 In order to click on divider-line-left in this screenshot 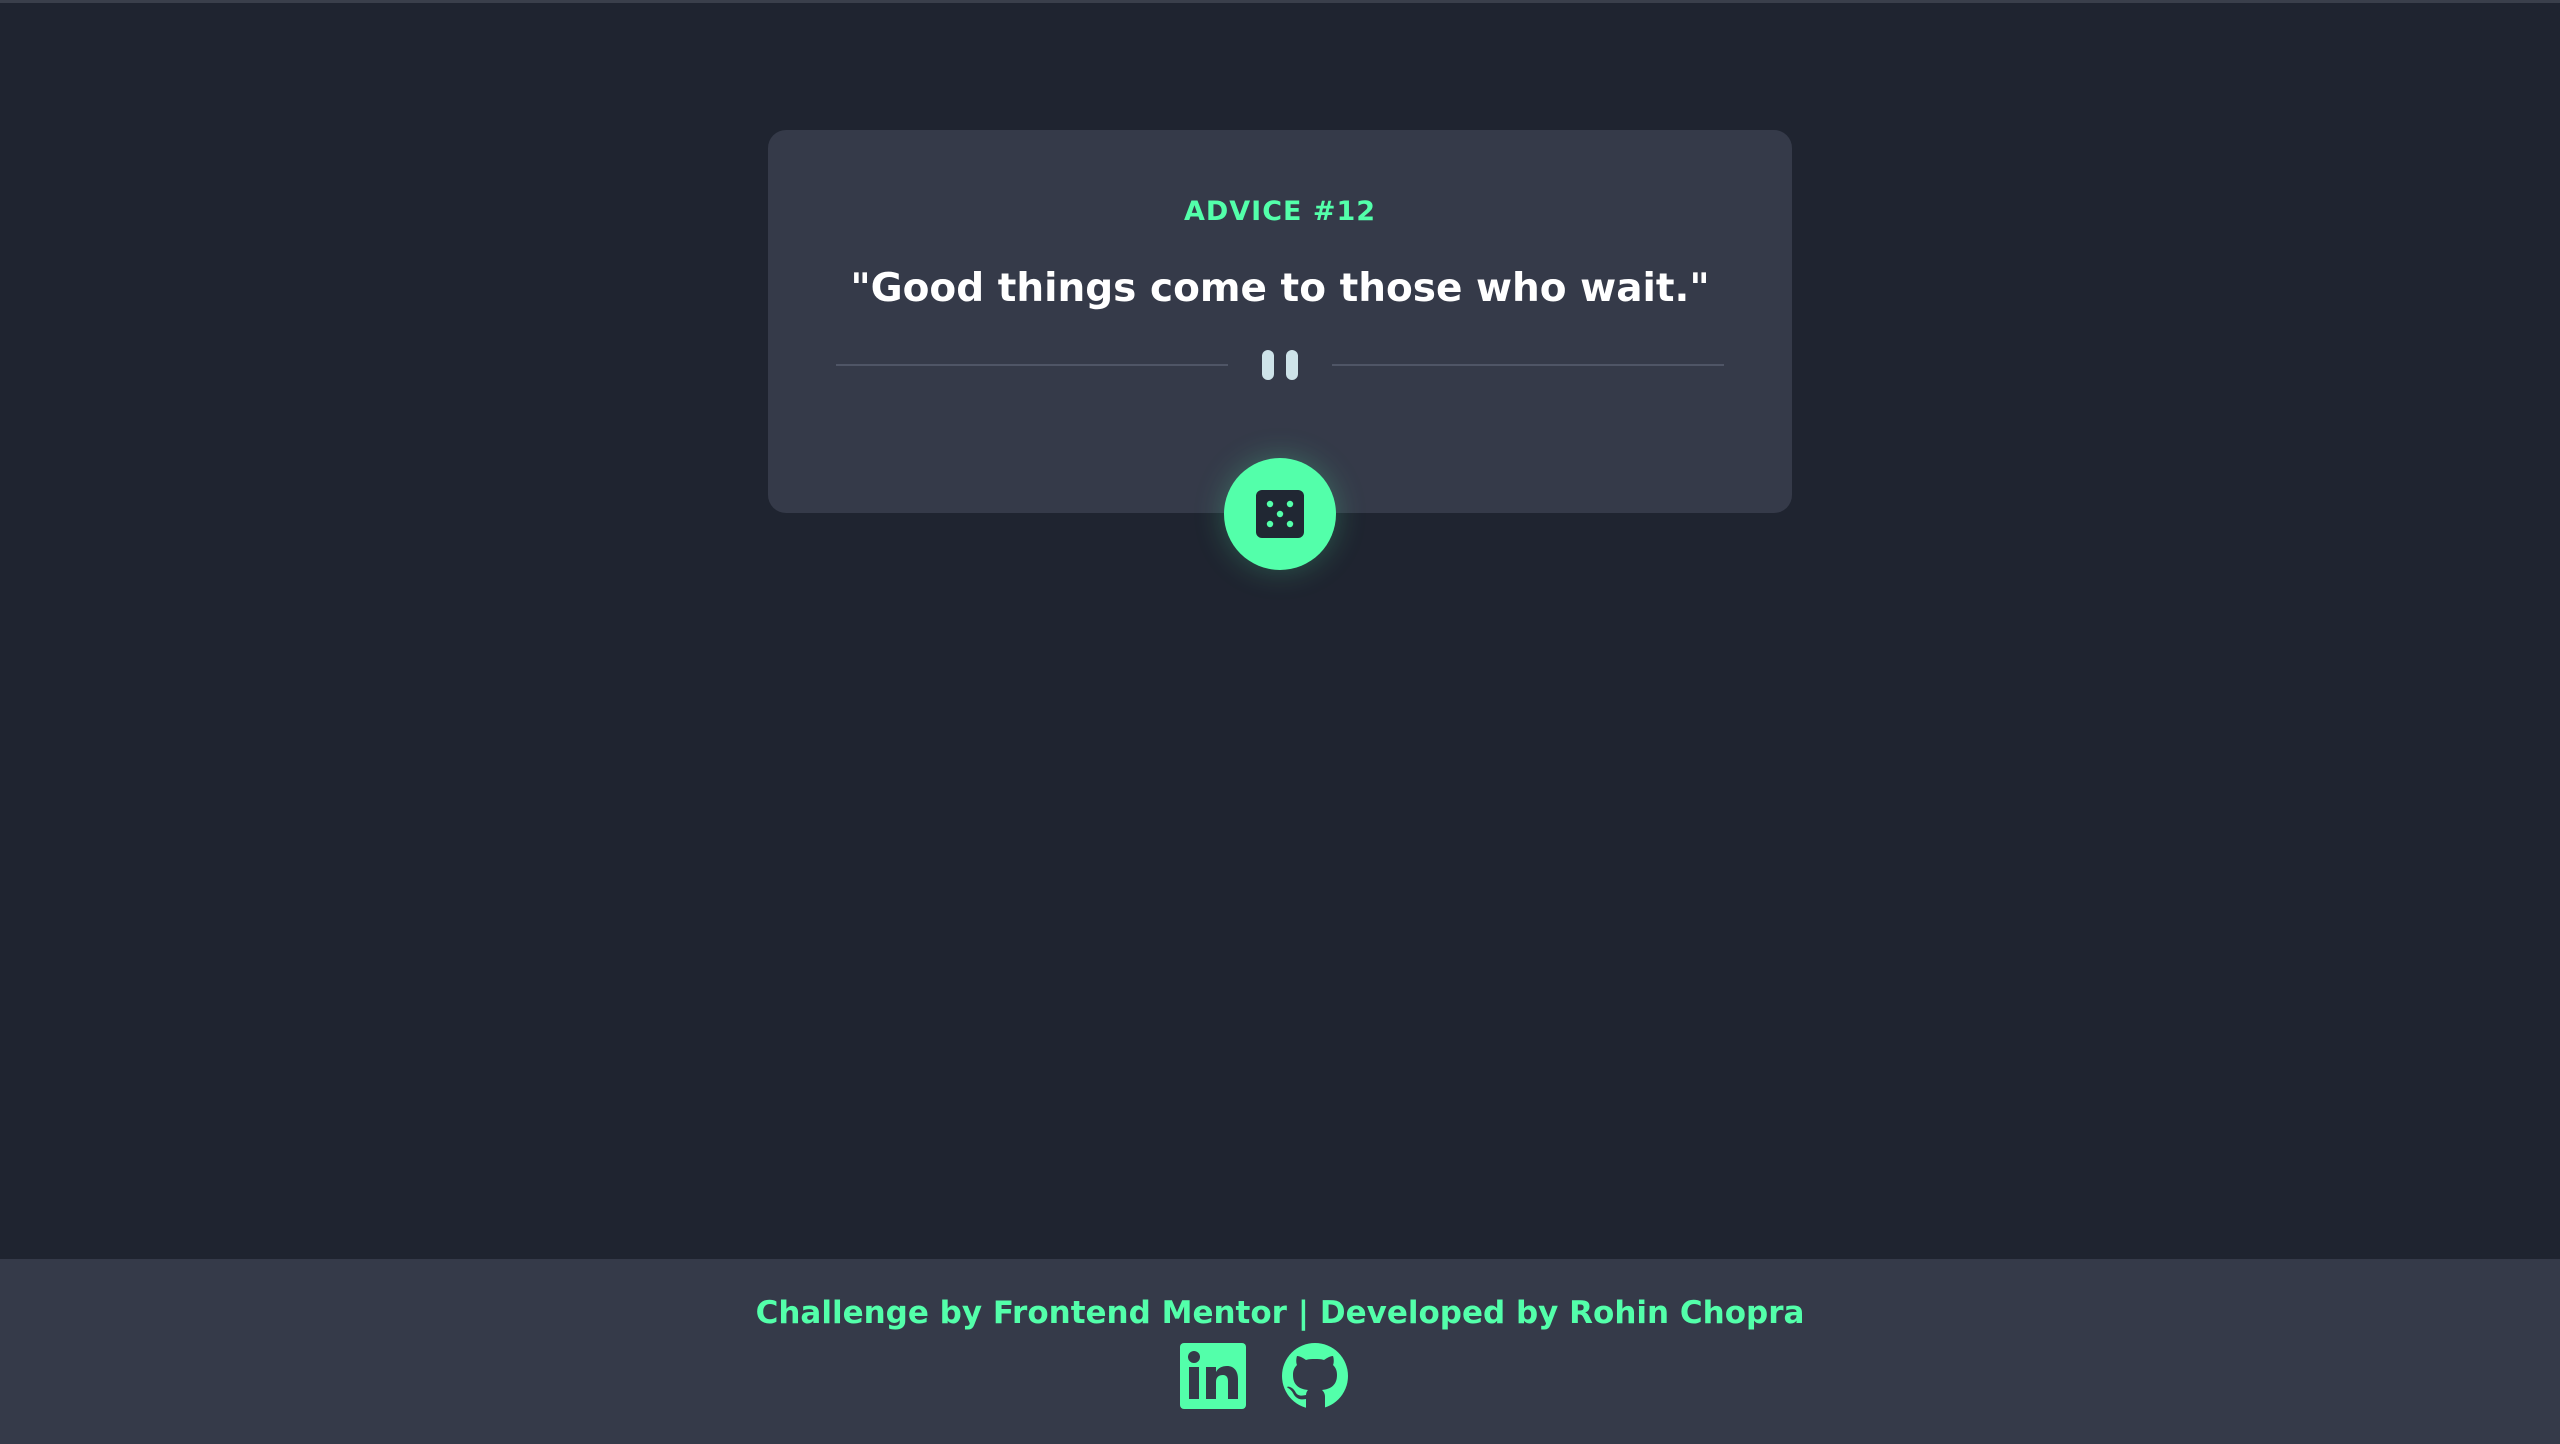, I will do `click(1032, 365)`.